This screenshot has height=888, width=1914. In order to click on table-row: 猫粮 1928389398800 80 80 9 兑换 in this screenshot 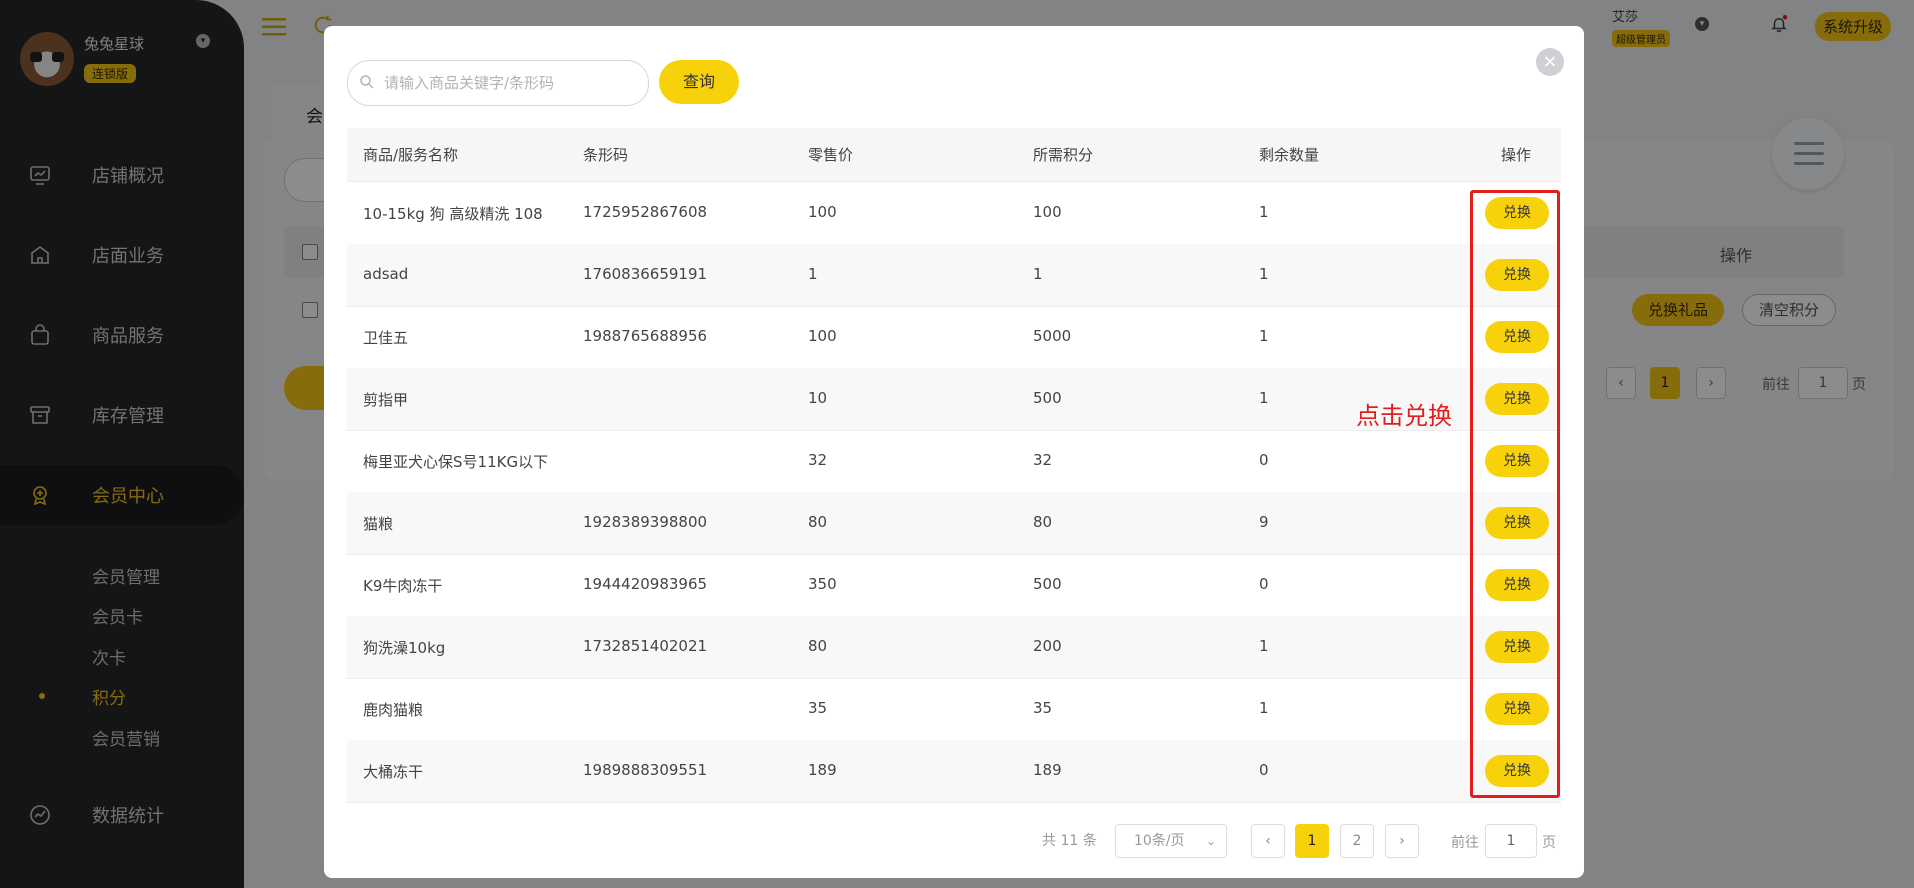, I will do `click(954, 523)`.